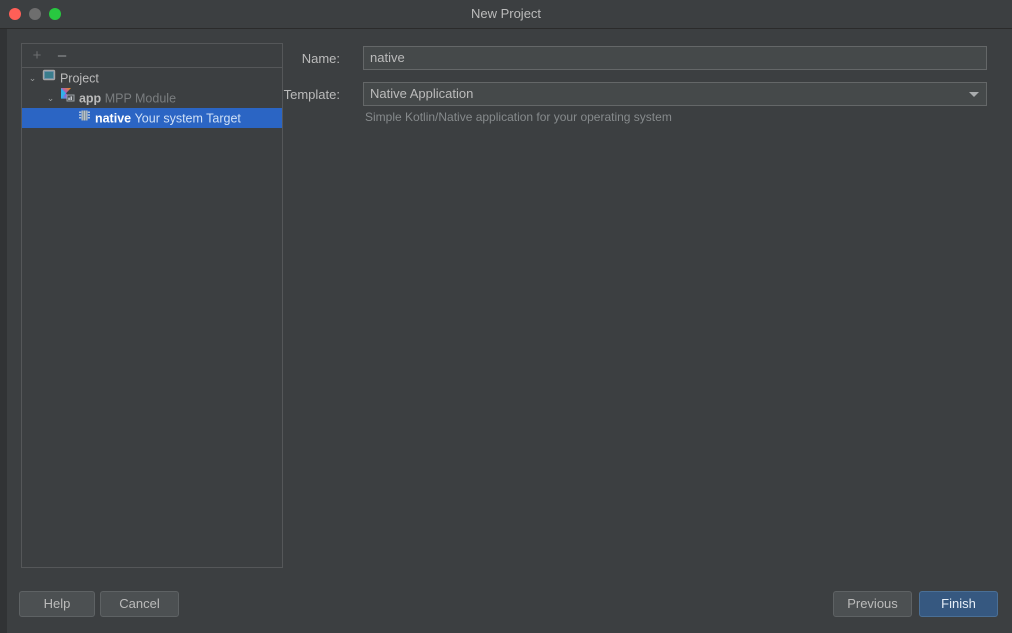  What do you see at coordinates (675, 58) in the screenshot?
I see `name-input: native` at bounding box center [675, 58].